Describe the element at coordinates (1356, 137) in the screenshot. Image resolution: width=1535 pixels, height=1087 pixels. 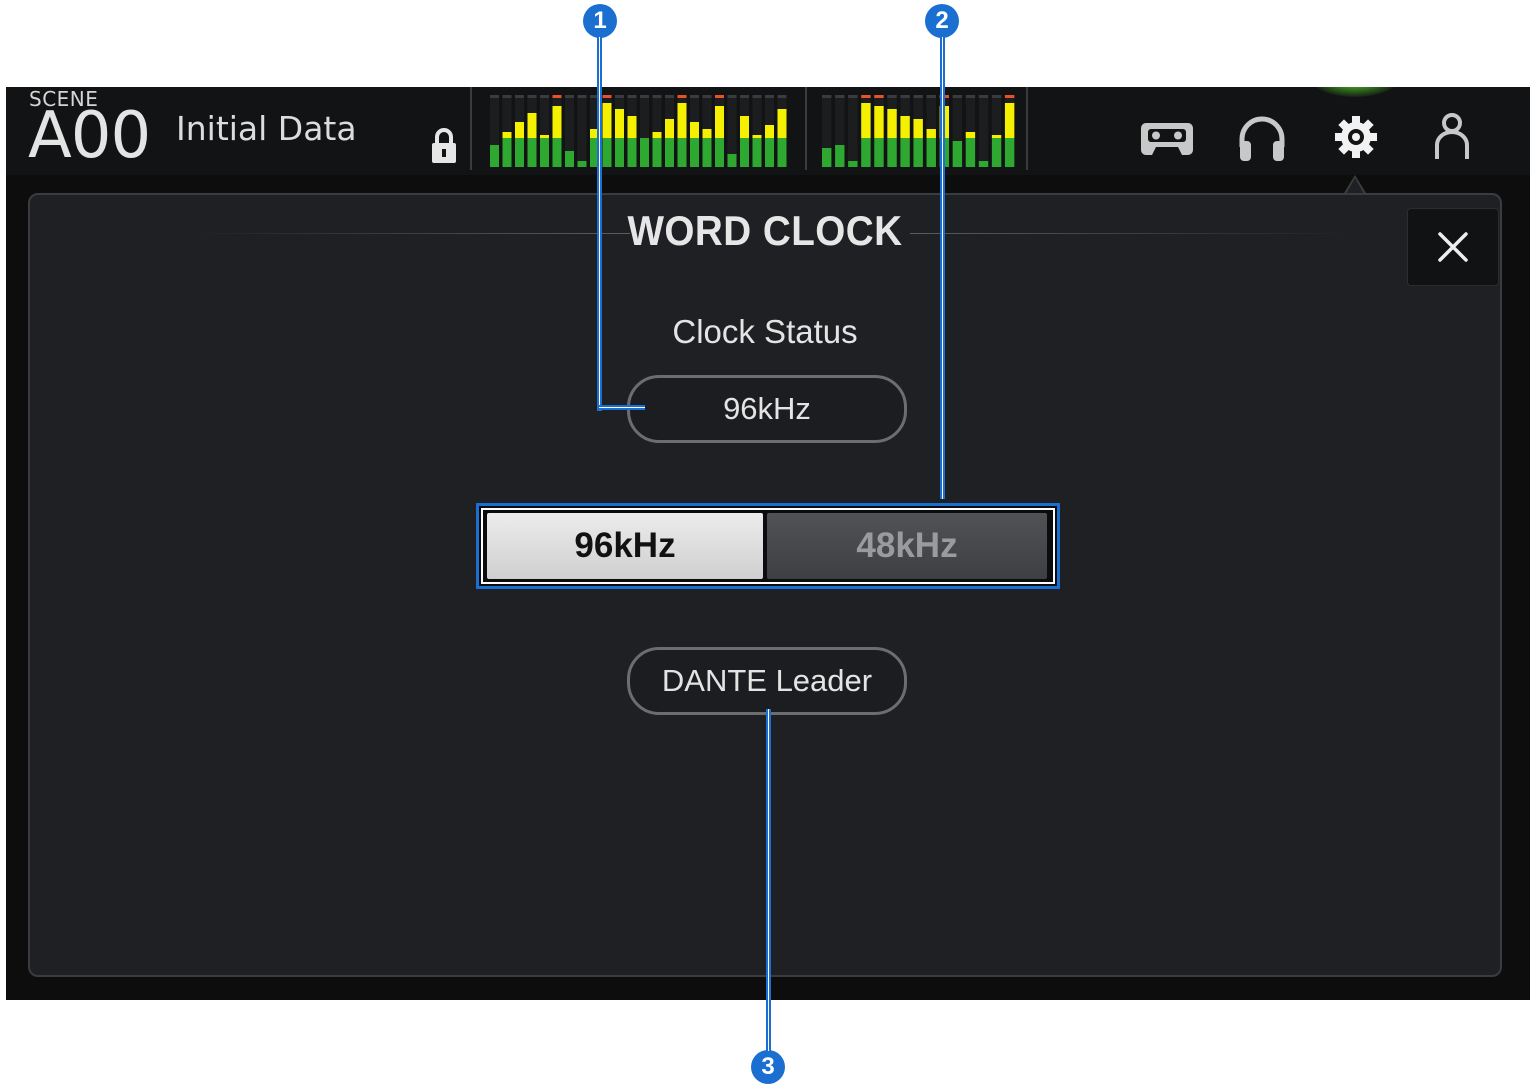
I see `gear-icon` at that location.